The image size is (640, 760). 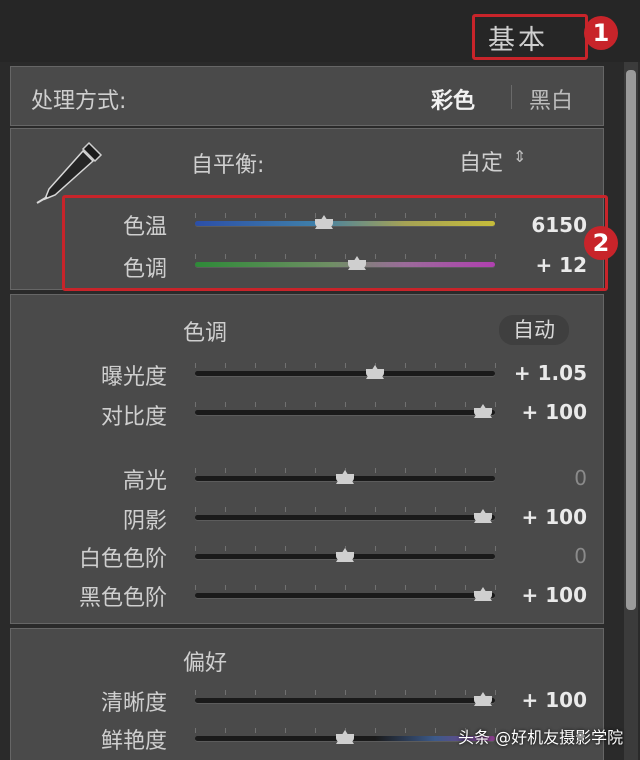 What do you see at coordinates (228, 165) in the screenshot?
I see `white-balance-label: 自平衡:` at bounding box center [228, 165].